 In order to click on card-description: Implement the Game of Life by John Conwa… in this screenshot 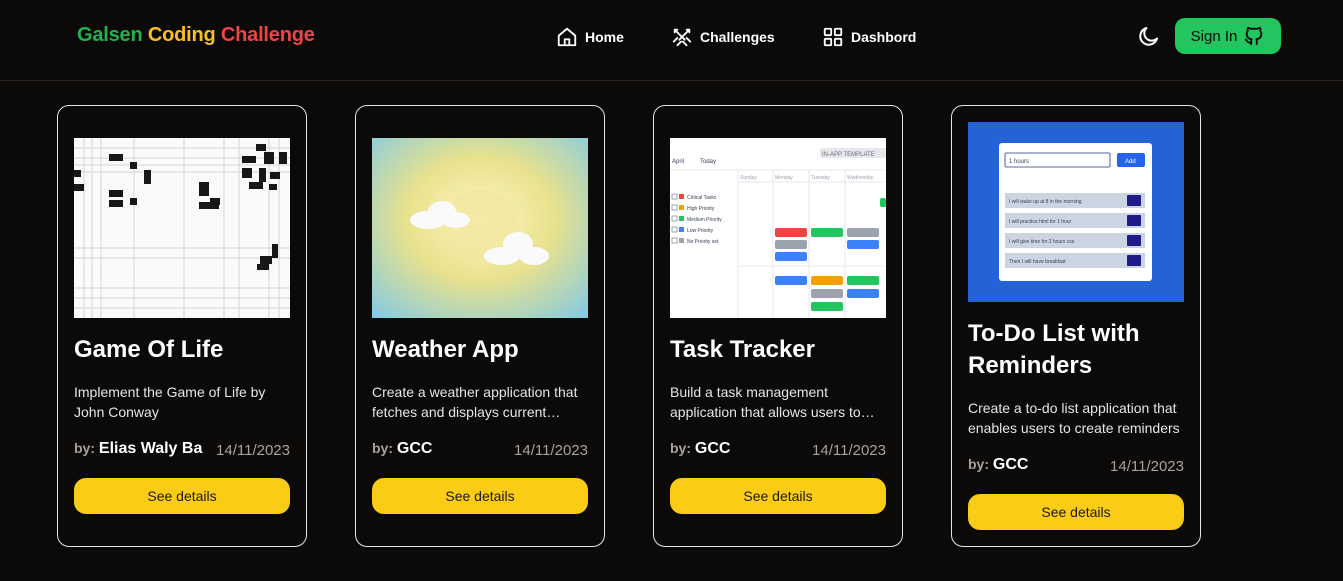, I will do `click(170, 402)`.